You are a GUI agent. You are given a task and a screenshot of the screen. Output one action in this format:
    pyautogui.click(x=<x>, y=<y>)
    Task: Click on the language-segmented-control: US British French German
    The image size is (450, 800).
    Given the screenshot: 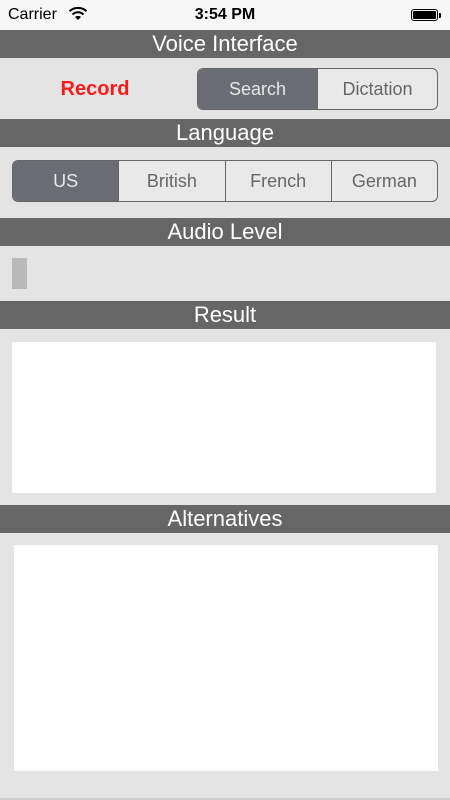 What is the action you would take?
    pyautogui.click(x=225, y=181)
    